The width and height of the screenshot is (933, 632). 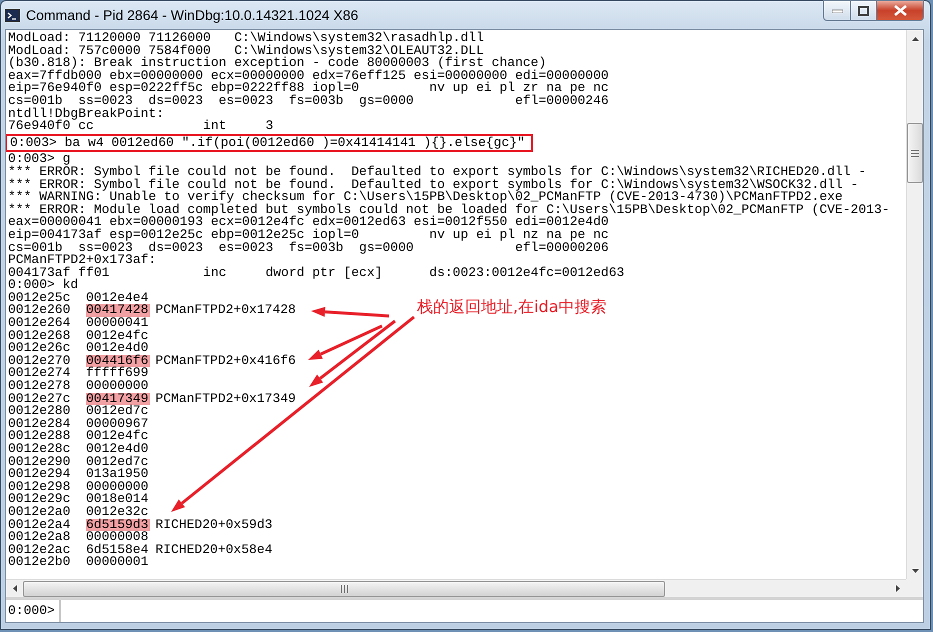 What do you see at coordinates (40, 323) in the screenshot?
I see `stack-address: 0012e264` at bounding box center [40, 323].